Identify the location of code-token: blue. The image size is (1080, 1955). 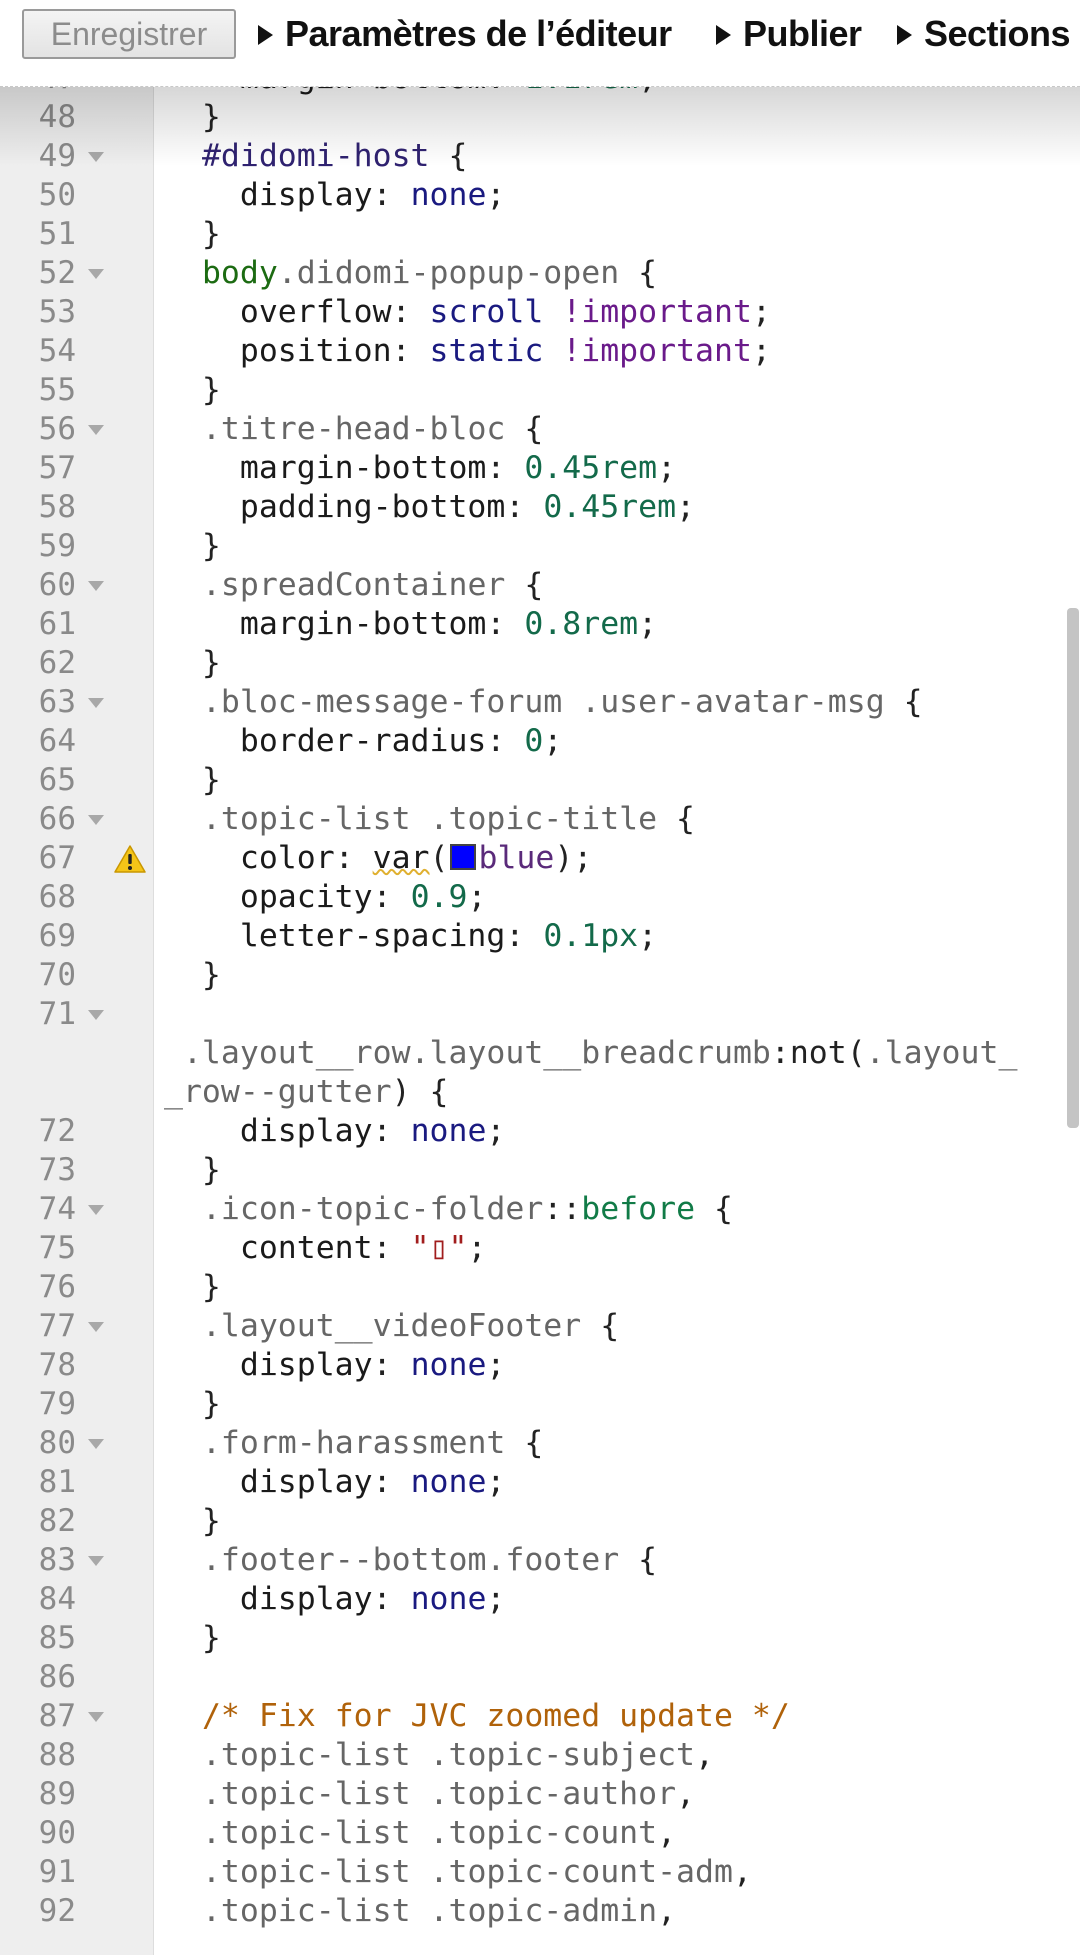
(516, 857).